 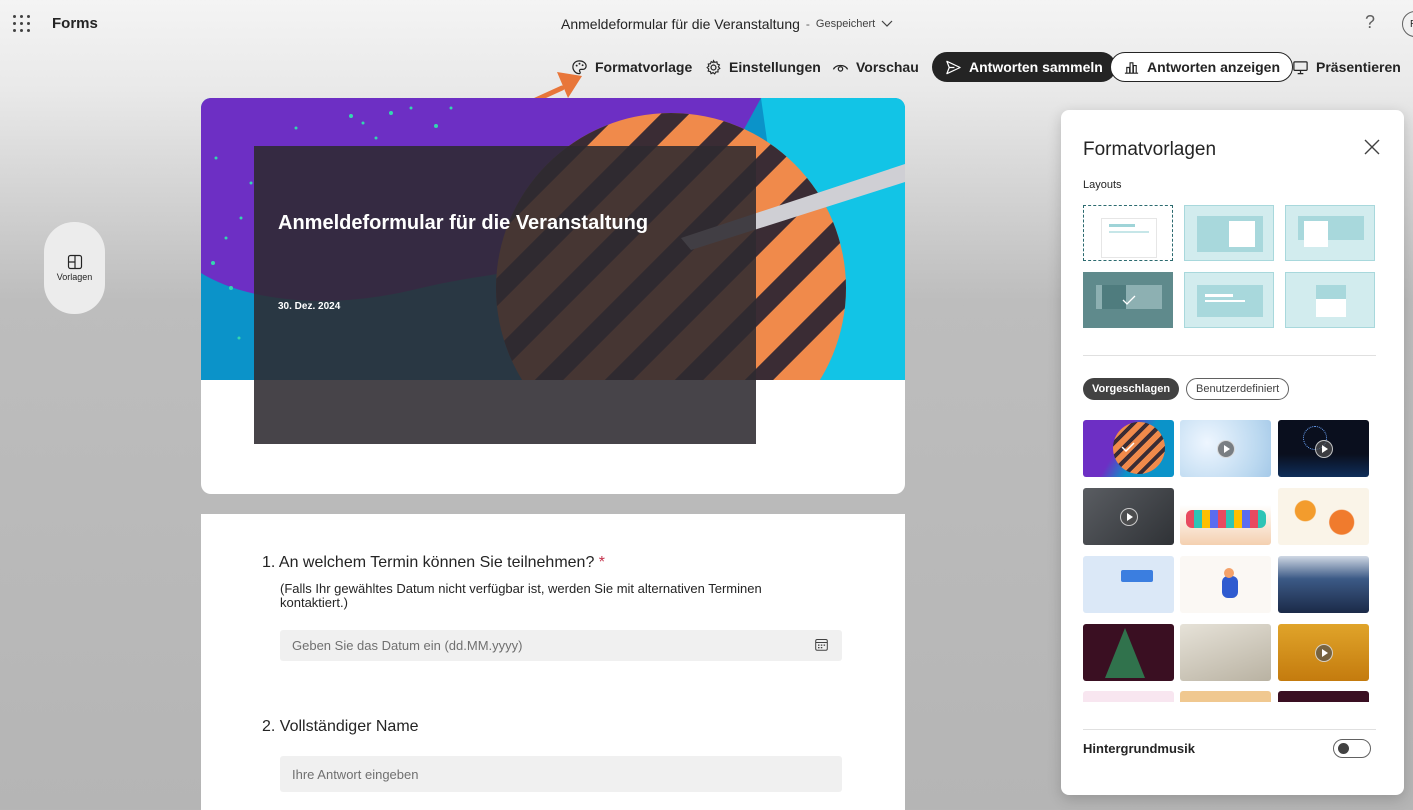 What do you see at coordinates (22, 24) in the screenshot?
I see `app-launcher-icon` at bounding box center [22, 24].